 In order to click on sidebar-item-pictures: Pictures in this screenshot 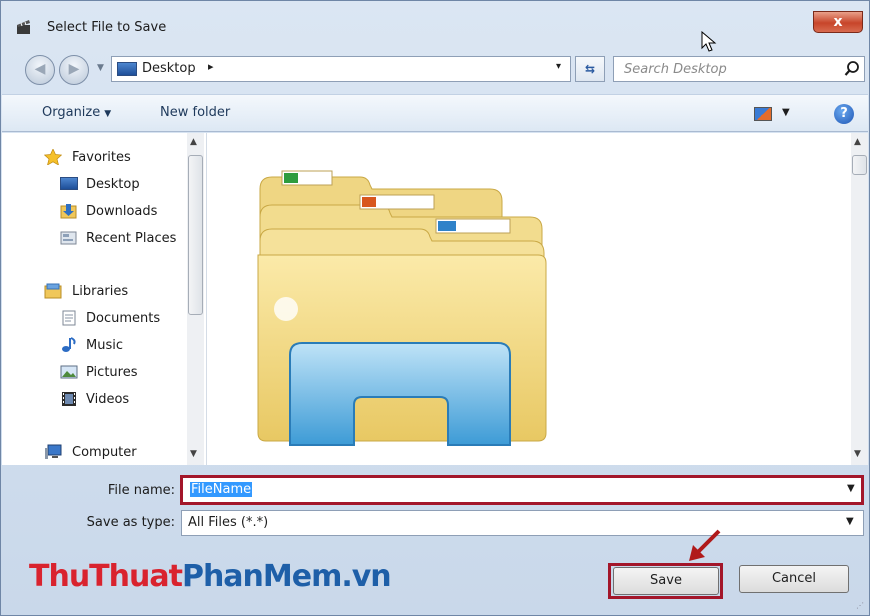, I will do `click(111, 372)`.